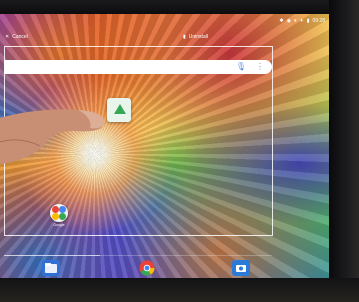  Describe the element at coordinates (288, 21) in the screenshot. I see `alarm-icon: ◉` at that location.